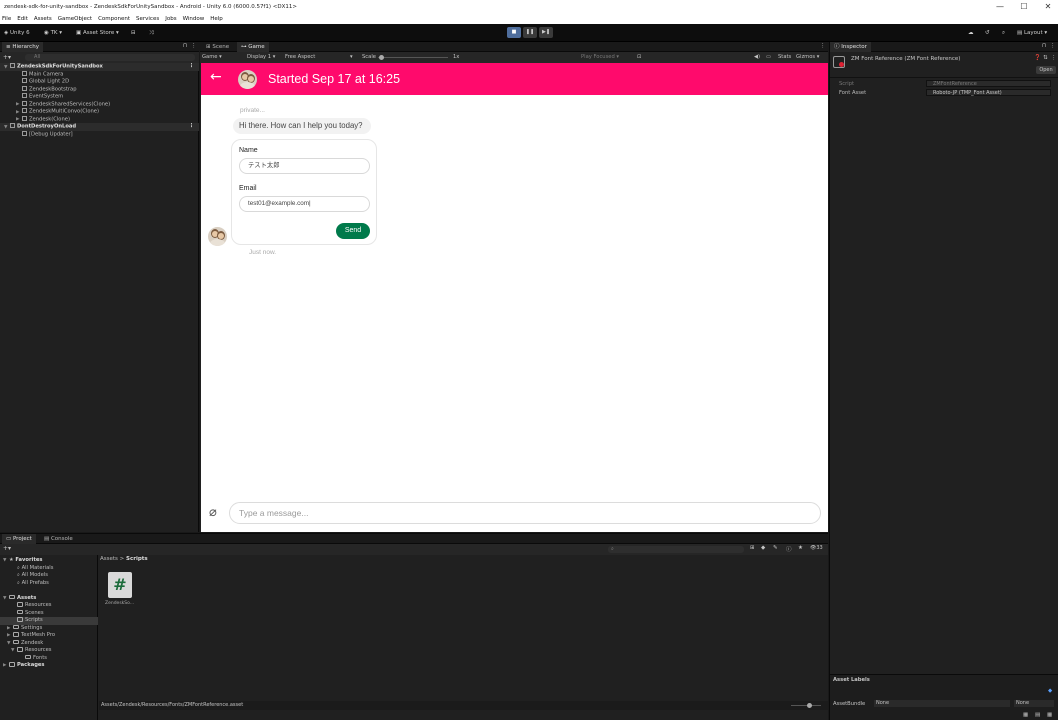 The image size is (1058, 720). I want to click on favorite-icon: ★, so click(800, 548).